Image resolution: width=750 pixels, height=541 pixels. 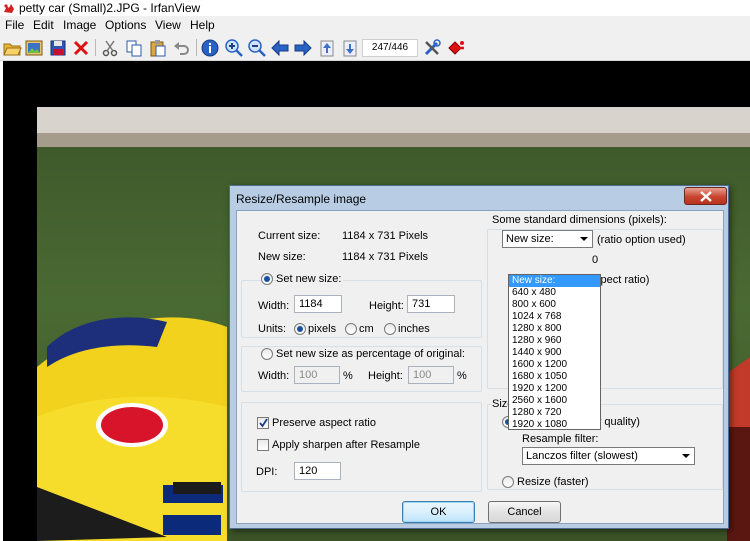 I want to click on cut-icon, so click(x=110, y=48).